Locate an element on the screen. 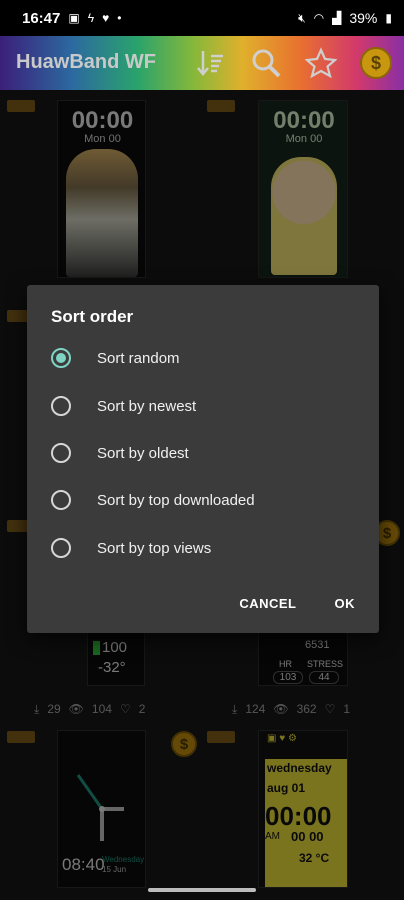 This screenshot has width=404, height=900. search-icon is located at coordinates (266, 63).